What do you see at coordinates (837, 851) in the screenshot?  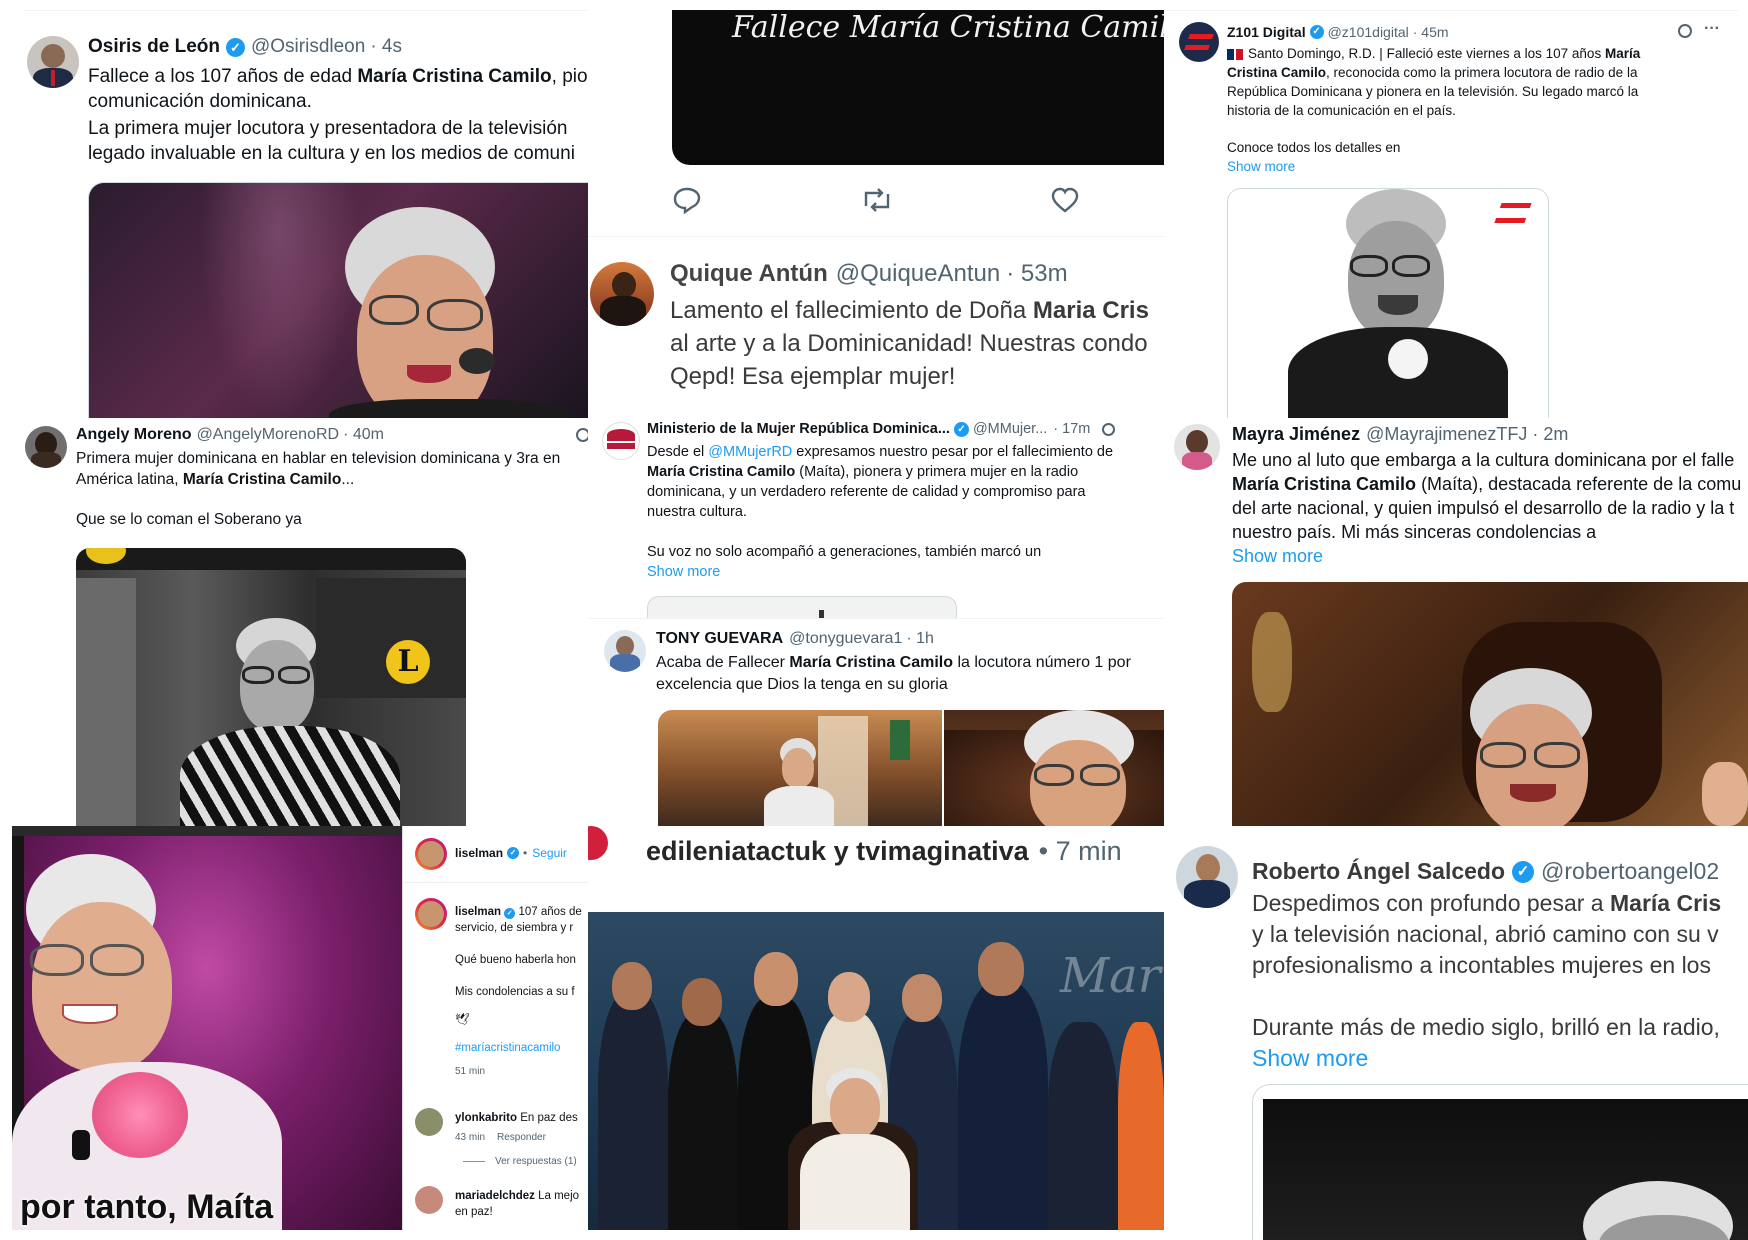 I see `collab-title: edileniatactuk y tvimaginativa` at bounding box center [837, 851].